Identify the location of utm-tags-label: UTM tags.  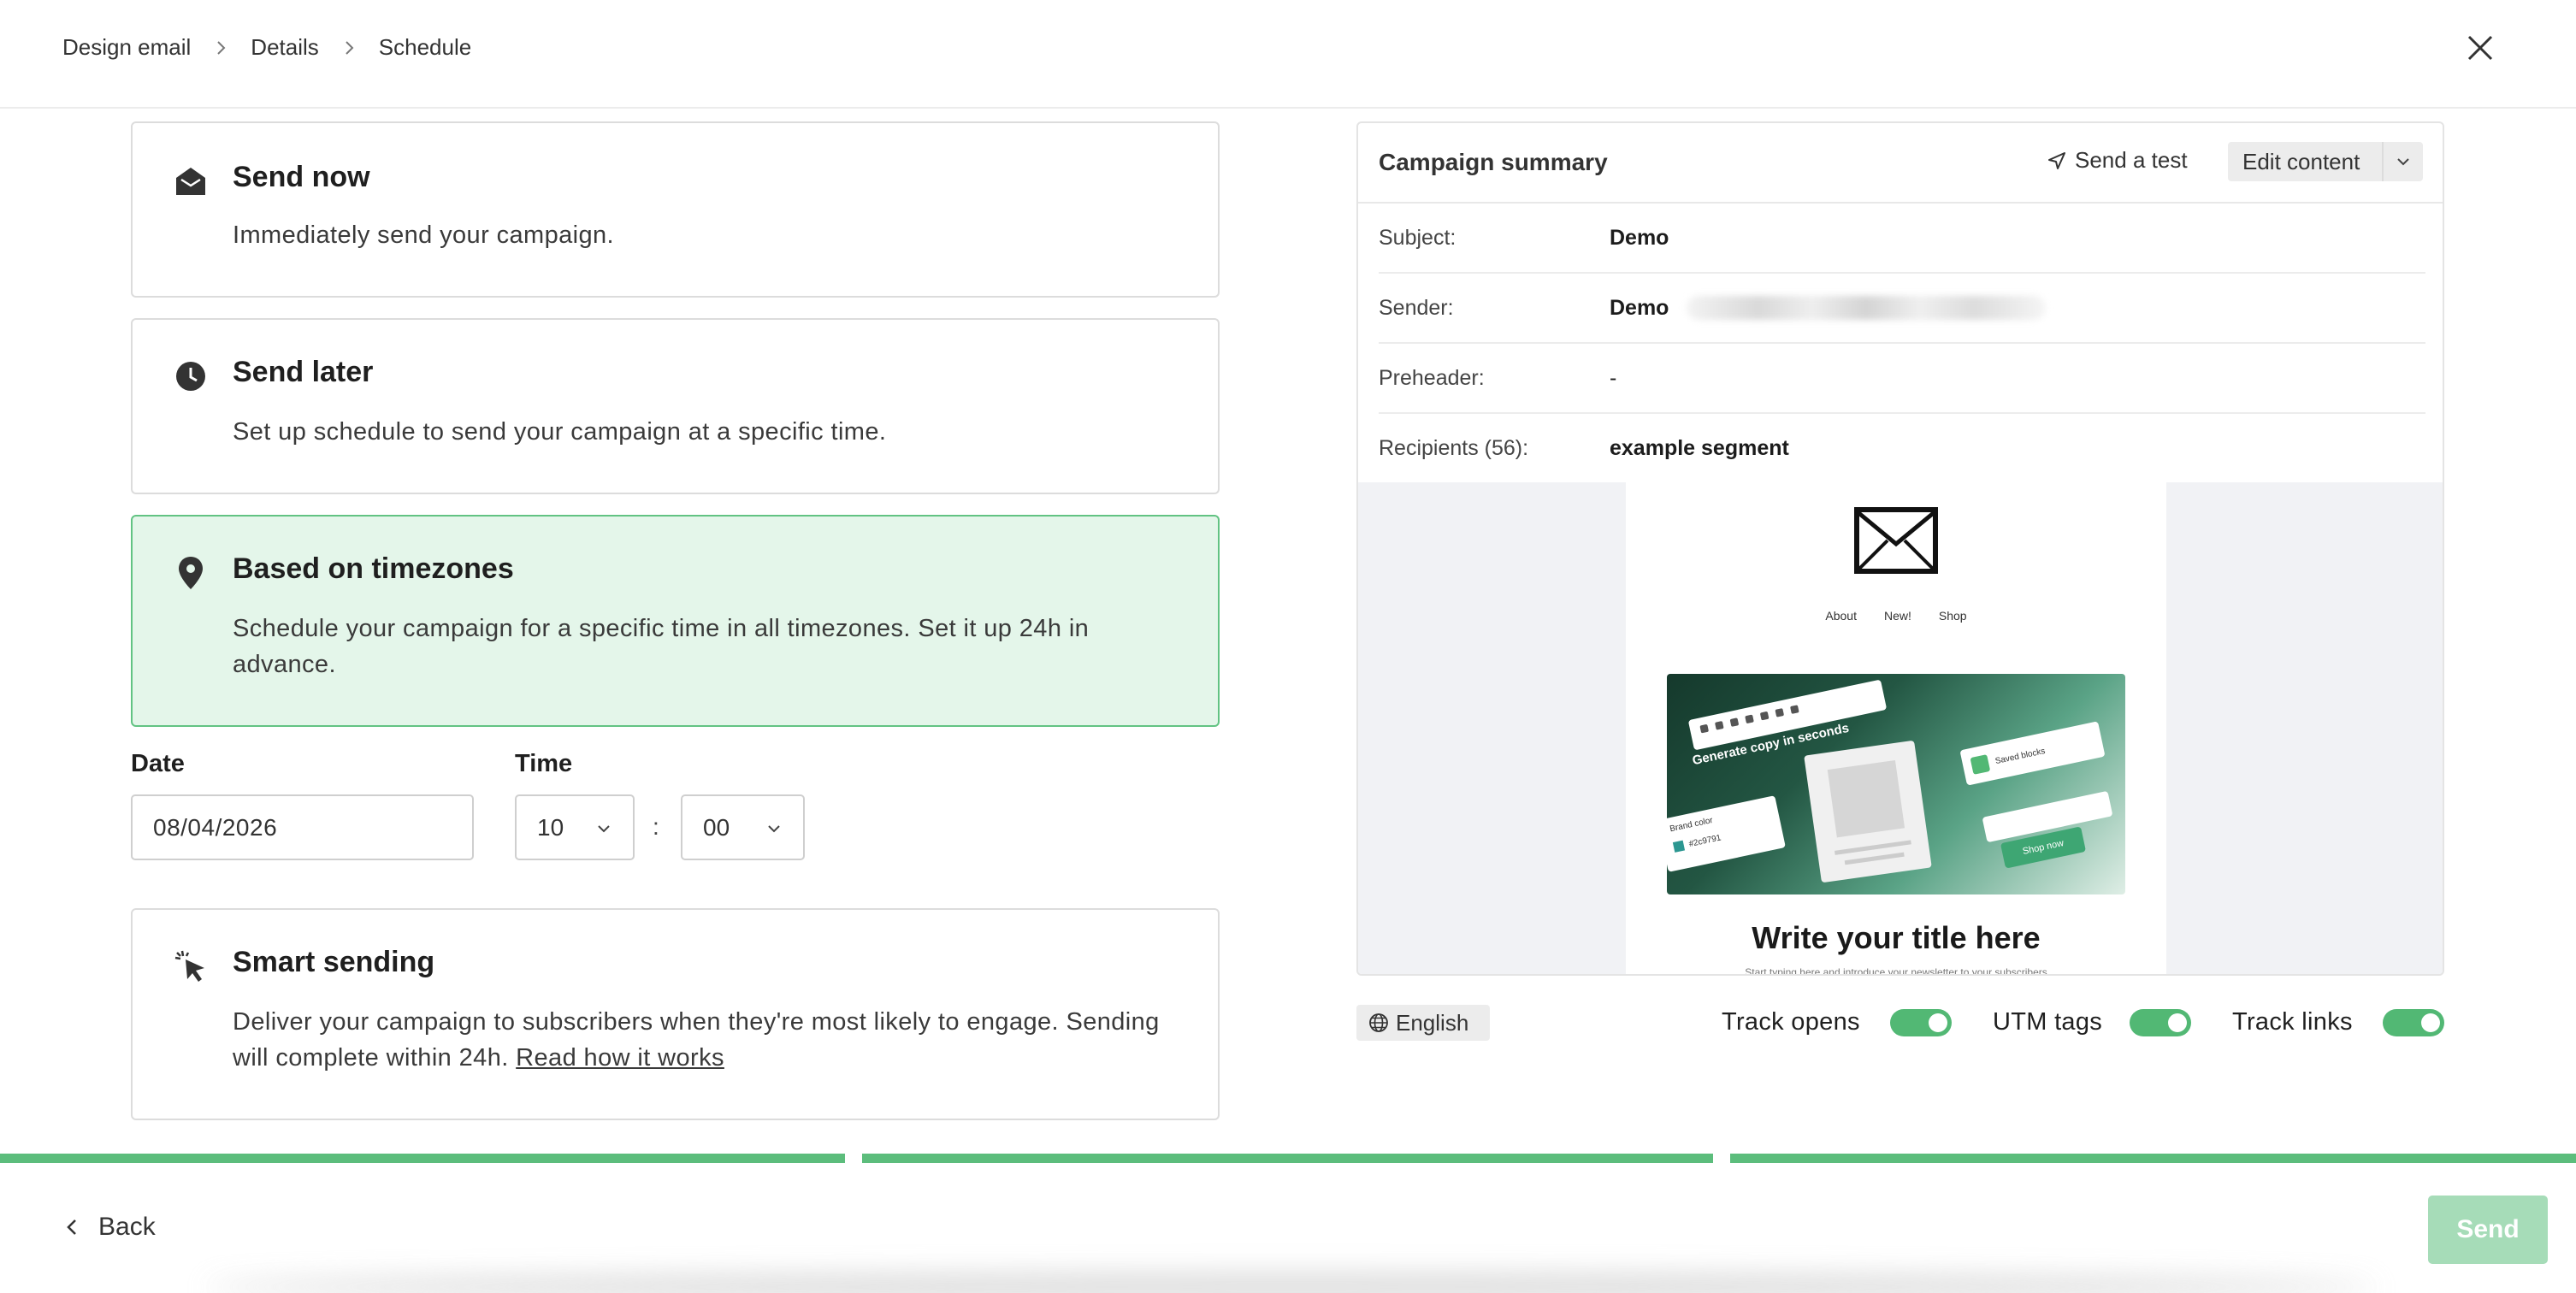
(2048, 1022).